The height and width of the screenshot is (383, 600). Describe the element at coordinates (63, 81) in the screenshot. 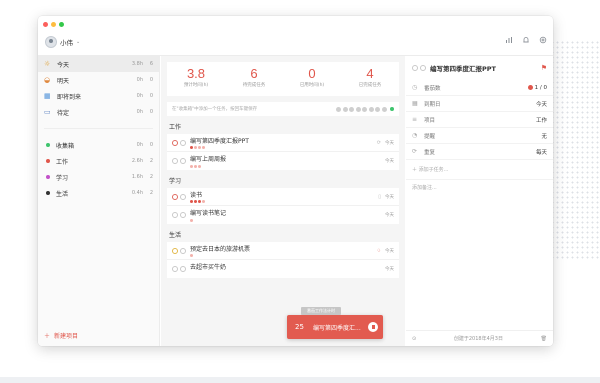

I see `sidebar-item-label: 明天` at that location.